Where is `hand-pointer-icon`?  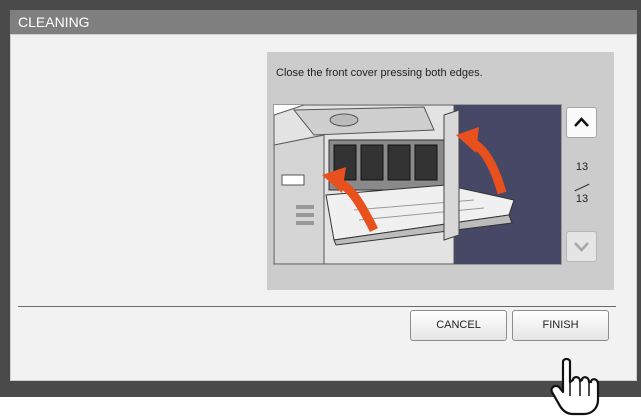 hand-pointer-icon is located at coordinates (575, 386).